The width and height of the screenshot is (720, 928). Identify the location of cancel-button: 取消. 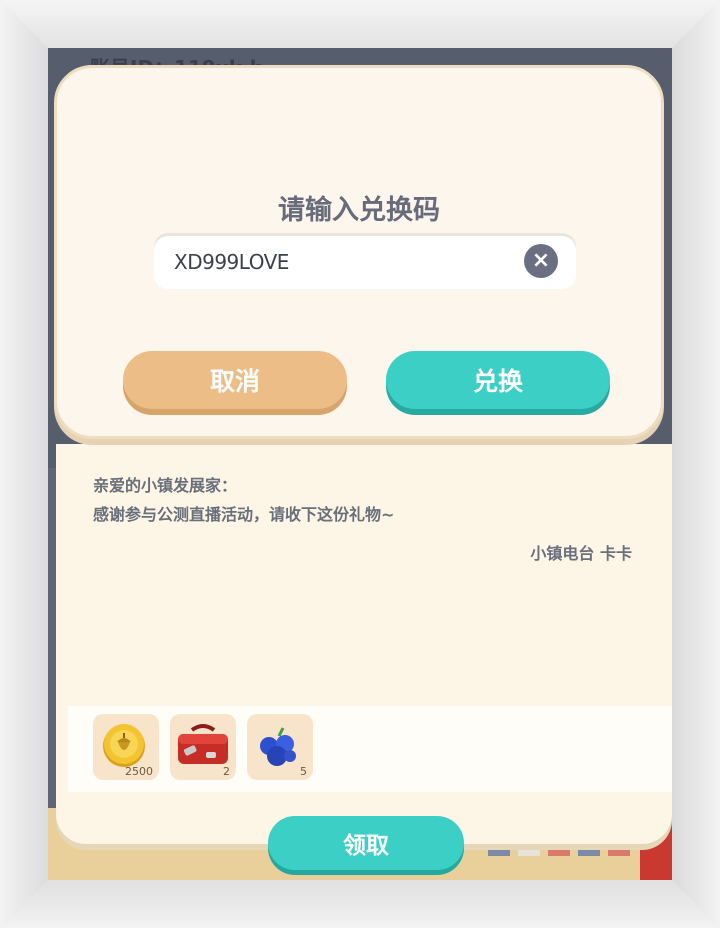
(235, 380).